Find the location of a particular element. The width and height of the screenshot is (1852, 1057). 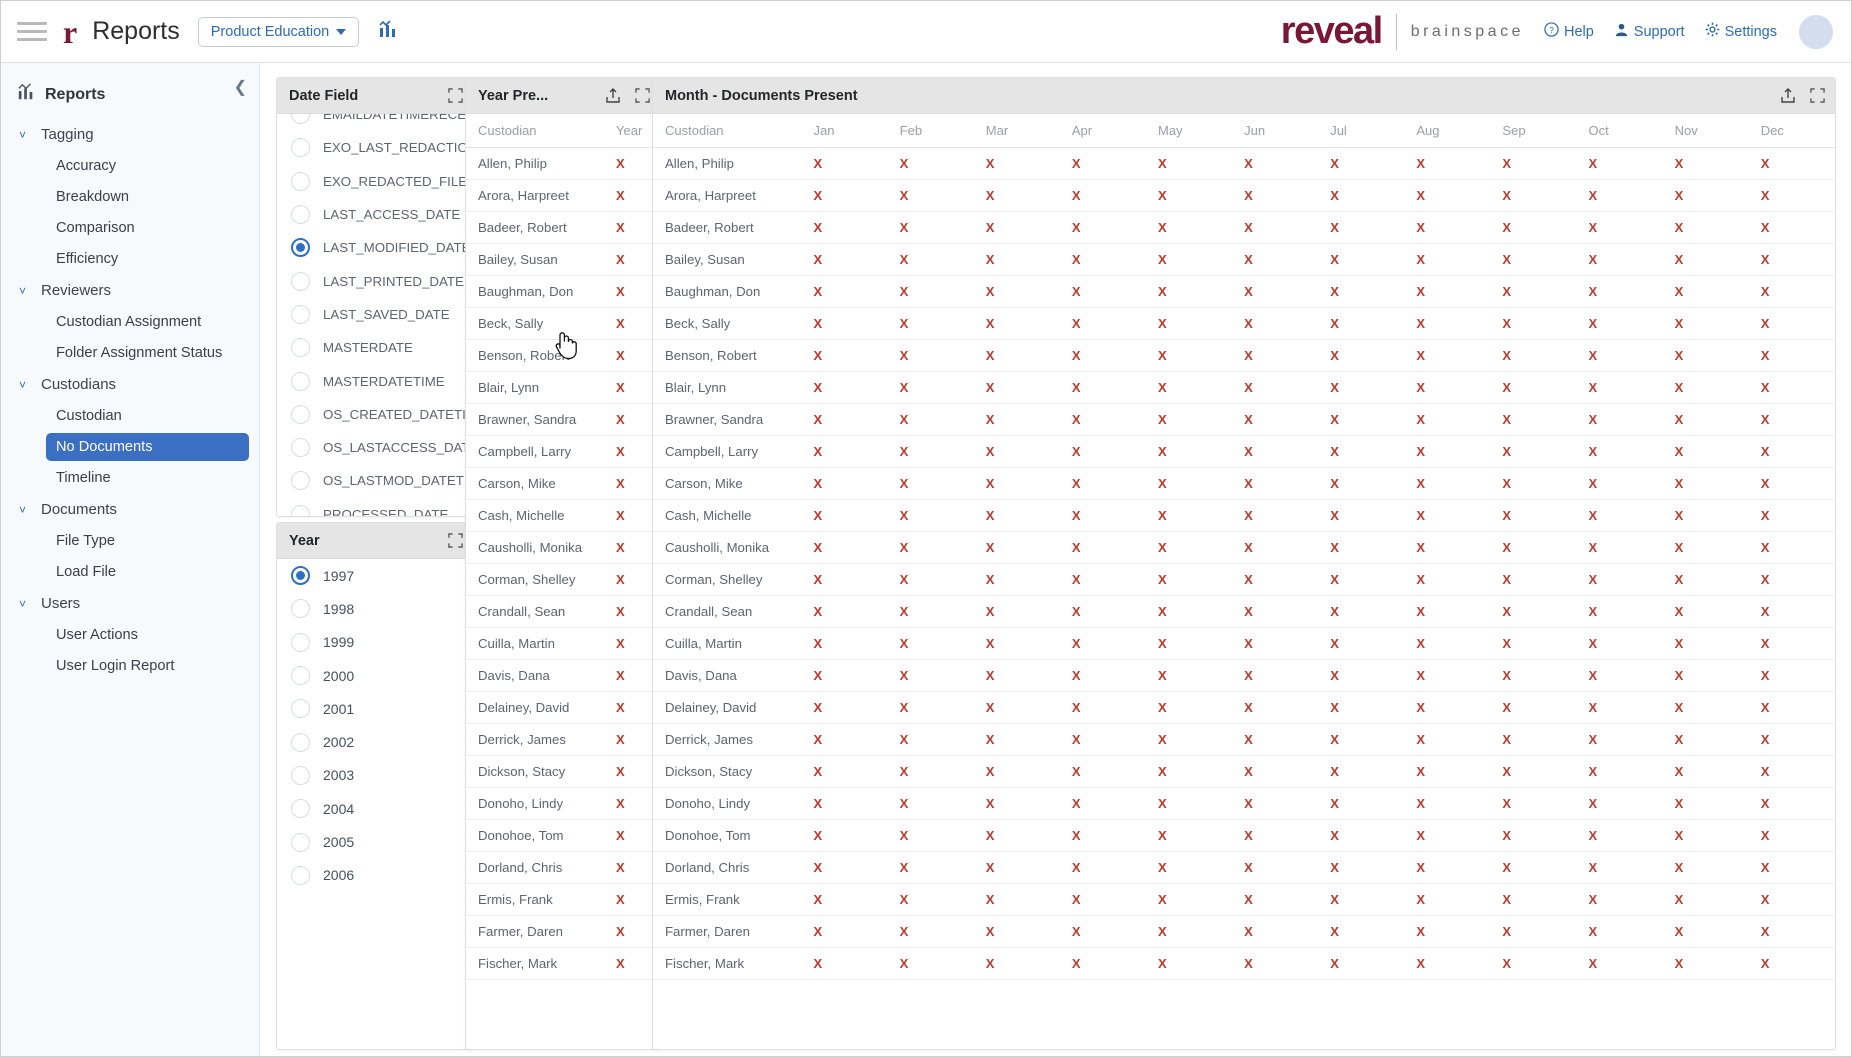

radio-option-1997: 1997 is located at coordinates (375, 575).